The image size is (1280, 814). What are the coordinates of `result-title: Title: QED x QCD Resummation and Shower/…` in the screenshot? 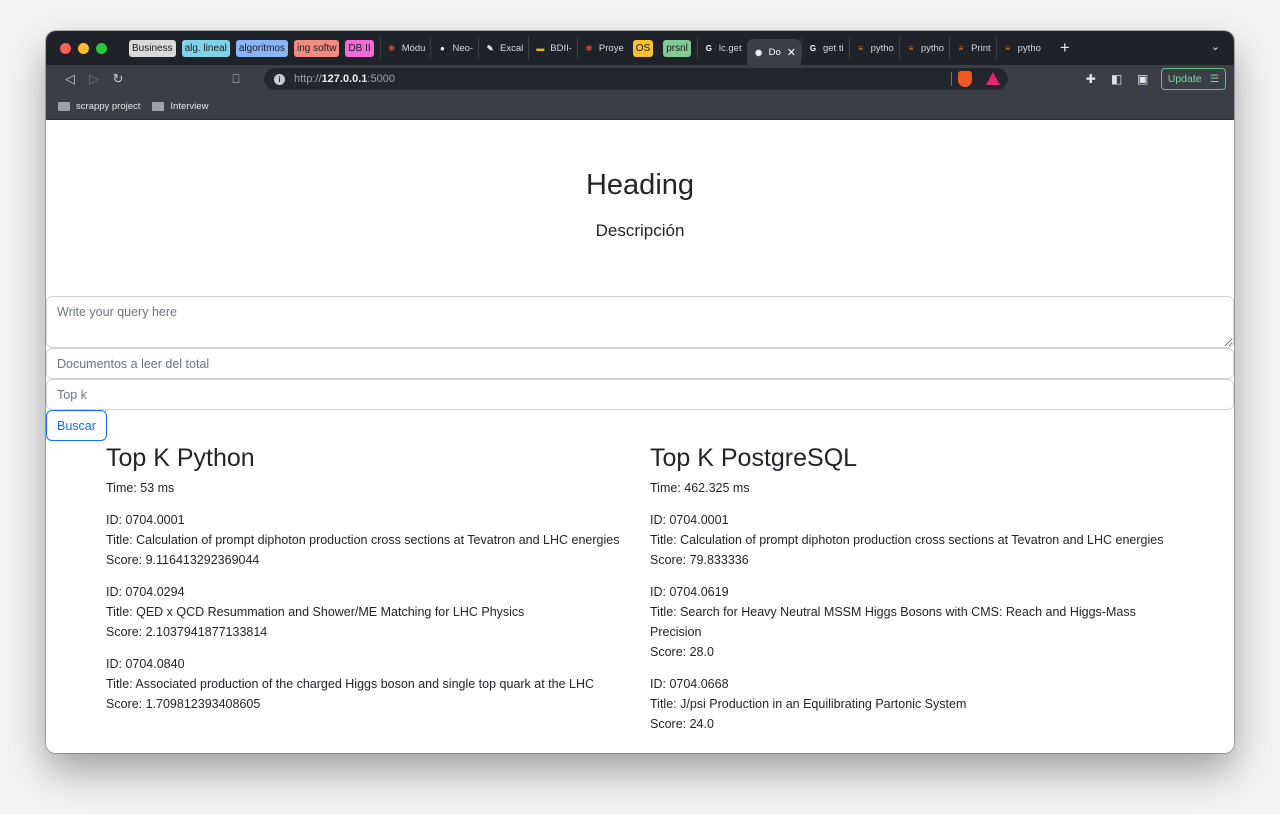 It's located at (315, 612).